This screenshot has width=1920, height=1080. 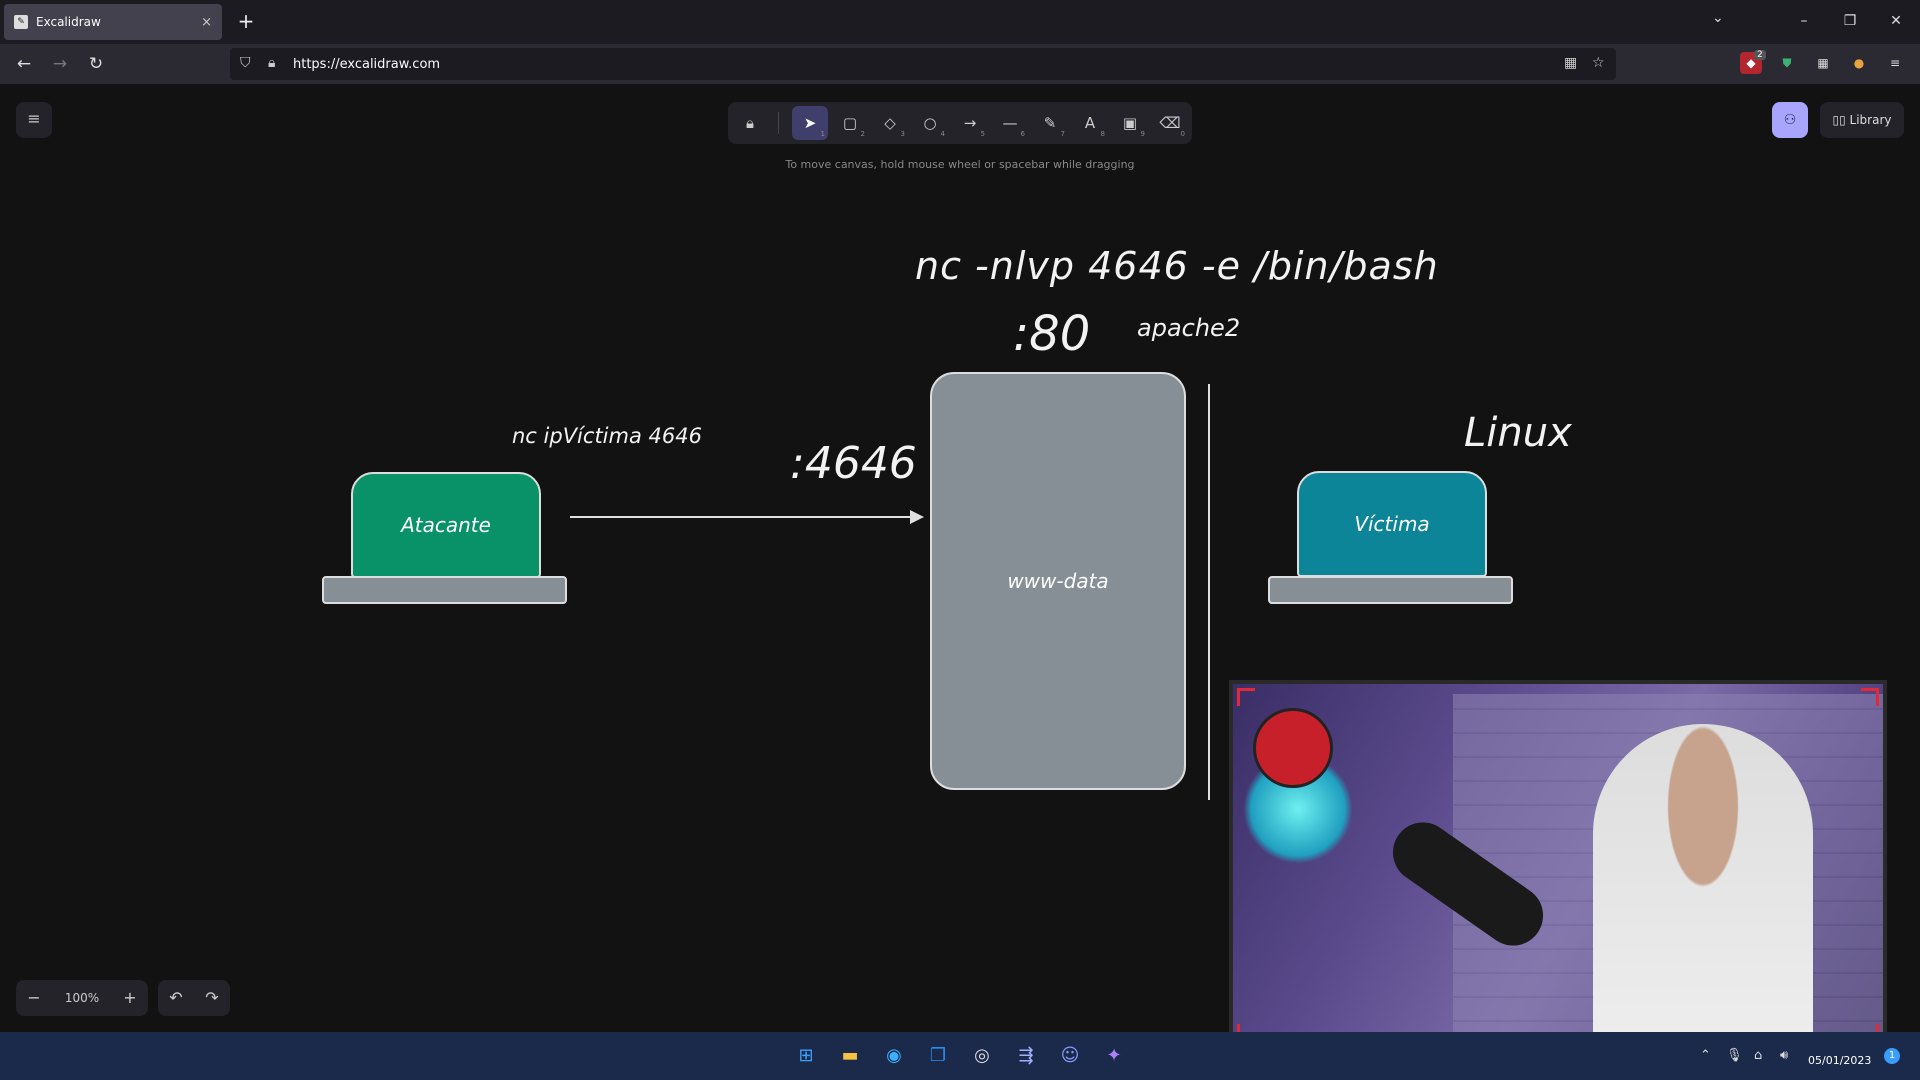 I want to click on attacker-laptop-base, so click(x=444, y=590).